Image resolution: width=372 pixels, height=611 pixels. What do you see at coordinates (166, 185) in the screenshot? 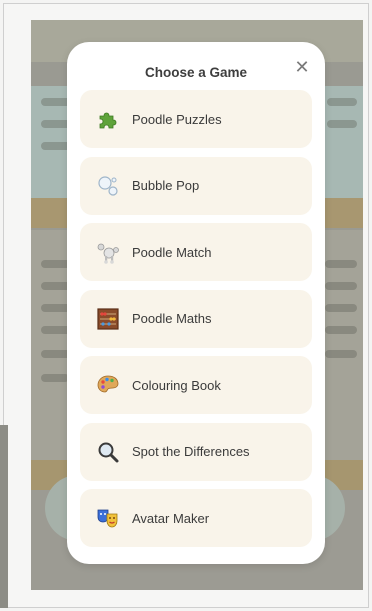
I see `game-label: Bubble Pop` at bounding box center [166, 185].